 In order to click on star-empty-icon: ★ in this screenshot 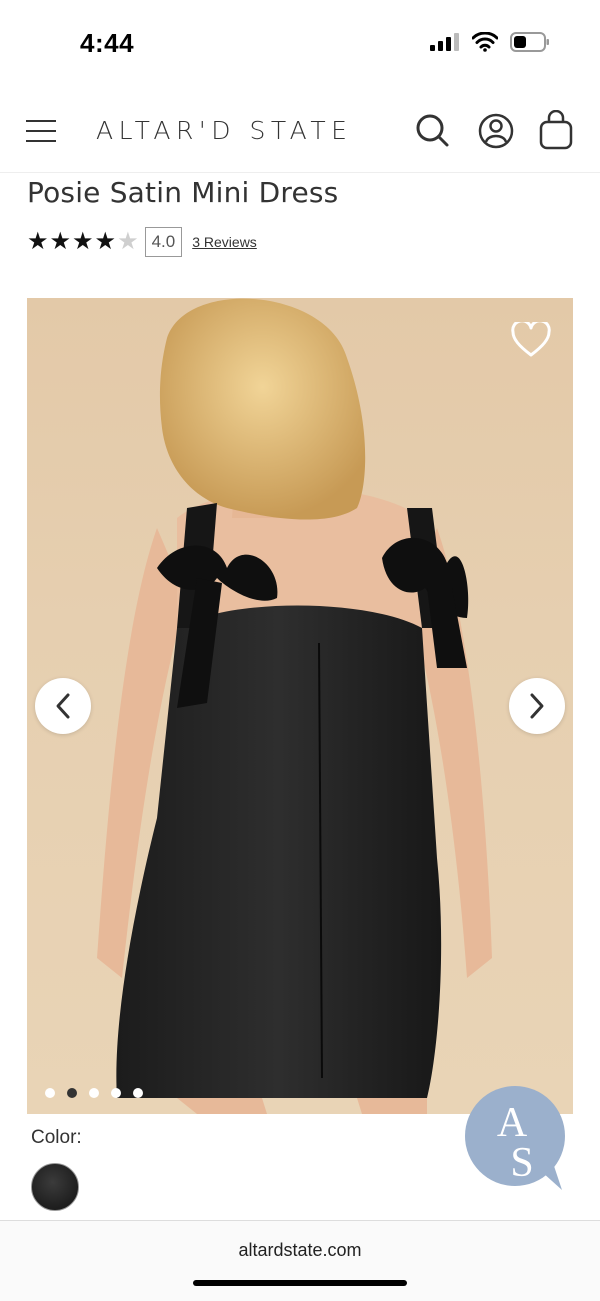, I will do `click(128, 241)`.